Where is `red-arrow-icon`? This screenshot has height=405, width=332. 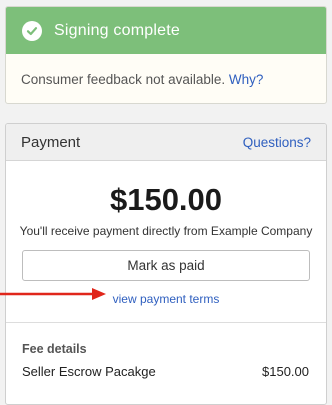
red-arrow-icon is located at coordinates (53, 294).